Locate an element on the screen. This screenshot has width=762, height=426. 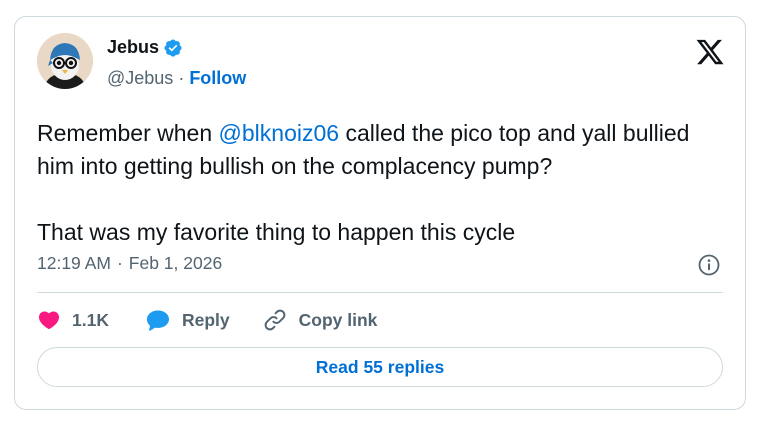
copy-link-button: Copy link is located at coordinates (320, 320).